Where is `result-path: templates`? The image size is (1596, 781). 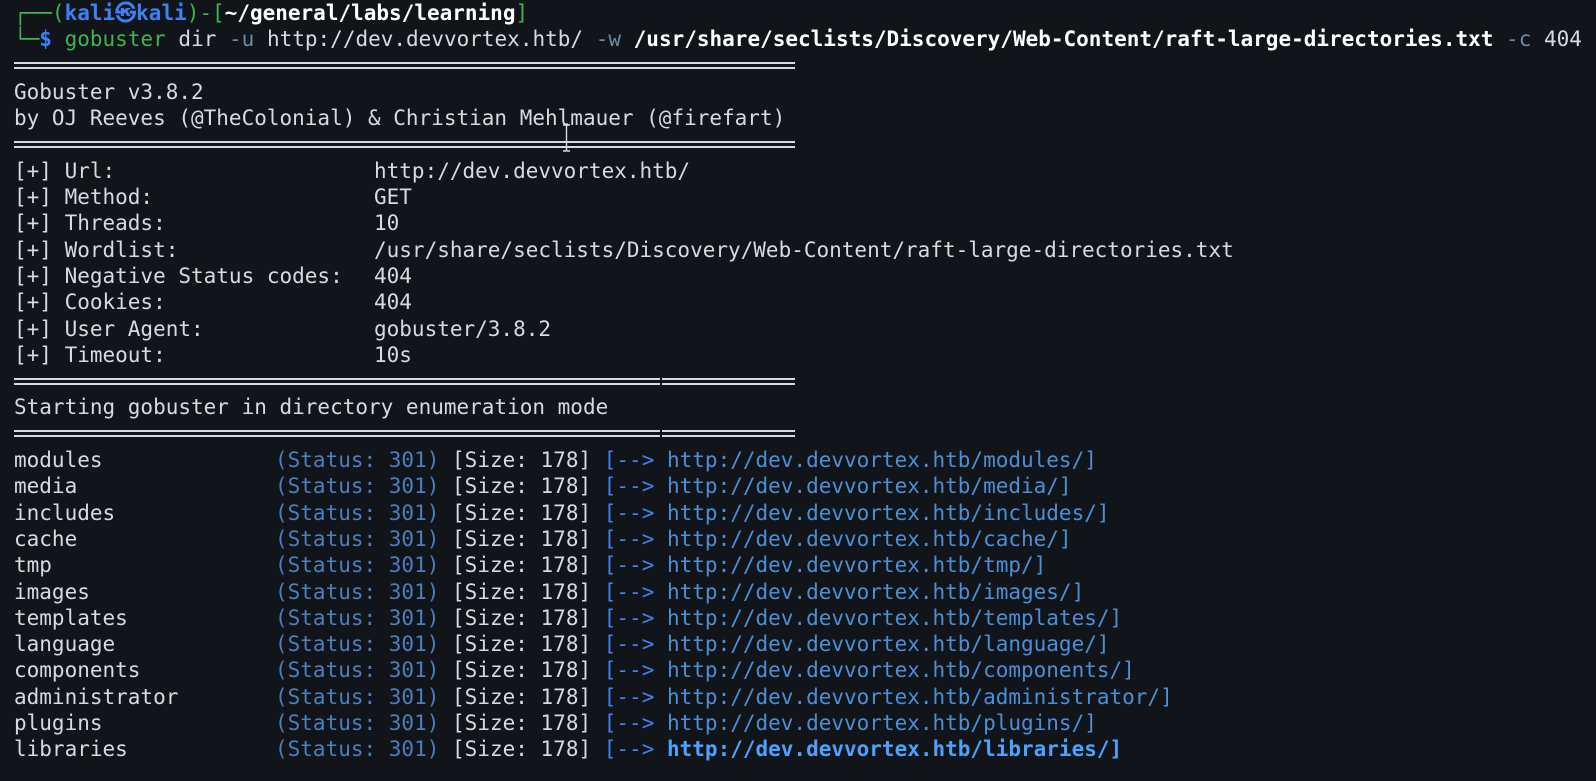
result-path: templates is located at coordinates (71, 617).